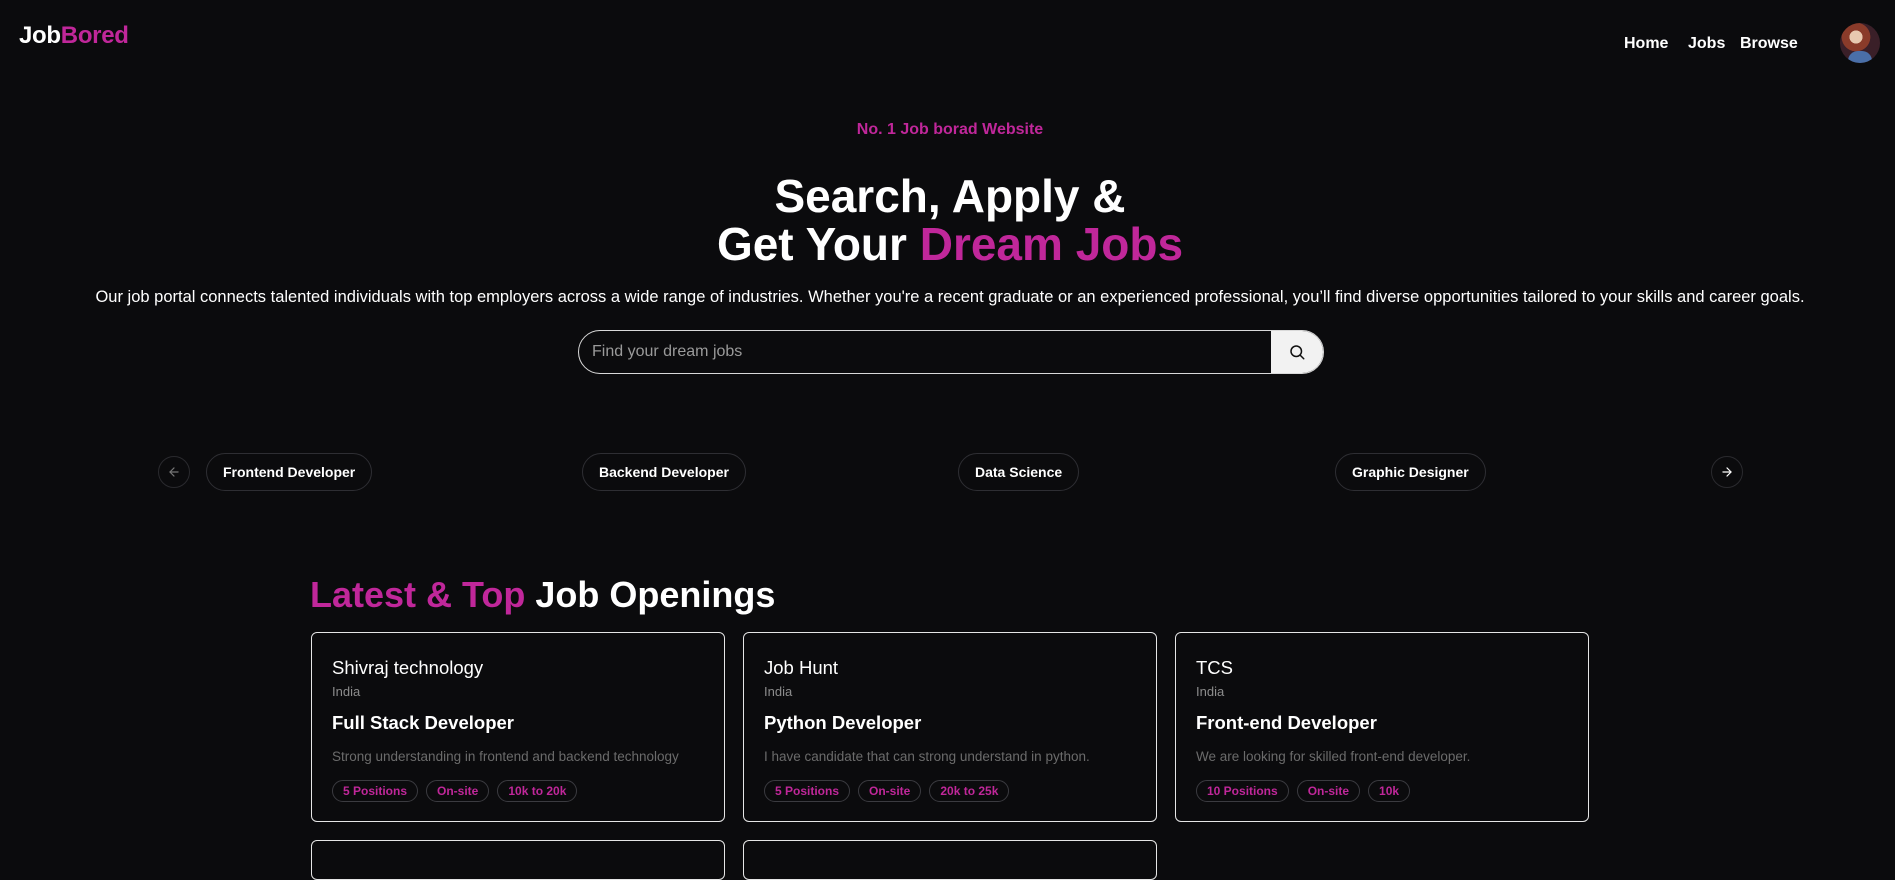 The width and height of the screenshot is (1895, 880). I want to click on brand-logo-part2: Bored, so click(94, 35).